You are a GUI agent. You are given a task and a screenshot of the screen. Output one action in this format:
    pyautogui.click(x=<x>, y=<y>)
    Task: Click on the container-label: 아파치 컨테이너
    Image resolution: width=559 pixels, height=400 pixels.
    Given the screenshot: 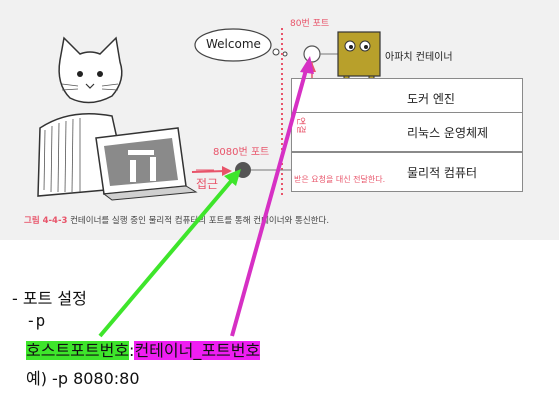 What is the action you would take?
    pyautogui.click(x=419, y=57)
    